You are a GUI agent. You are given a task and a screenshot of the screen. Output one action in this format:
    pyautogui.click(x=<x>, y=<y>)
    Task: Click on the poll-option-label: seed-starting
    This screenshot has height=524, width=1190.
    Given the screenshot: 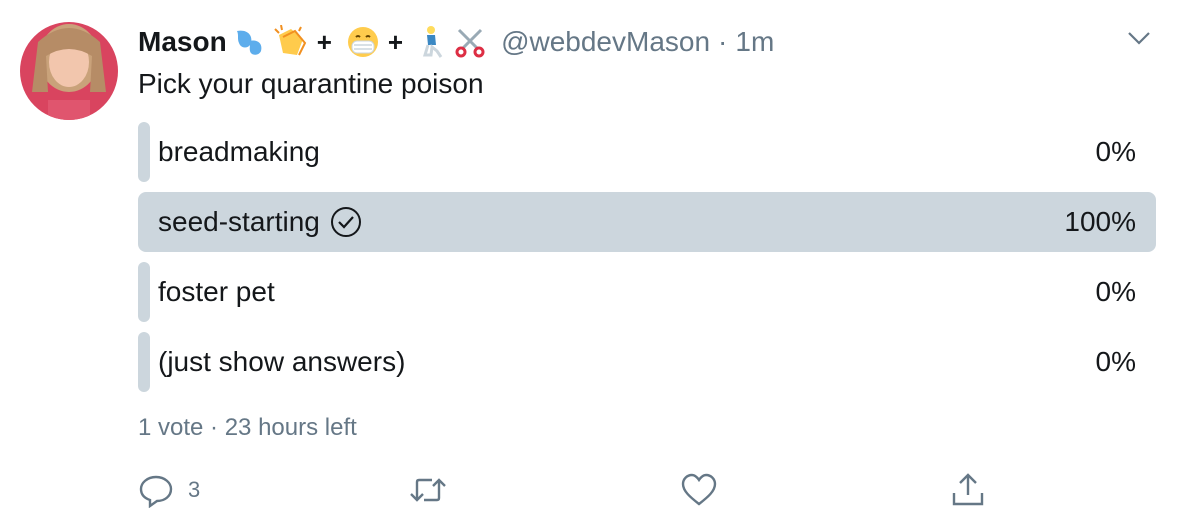 What is the action you would take?
    pyautogui.click(x=239, y=221)
    